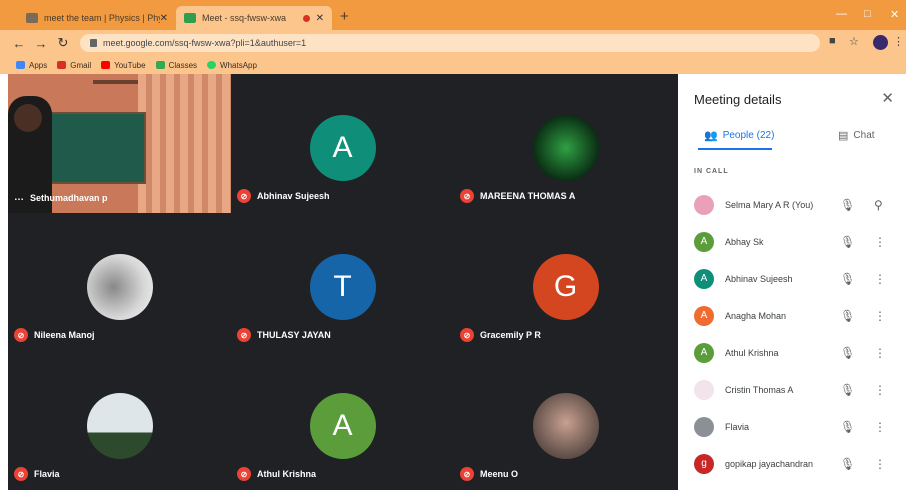  Describe the element at coordinates (123, 65) in the screenshot. I see `bookmark-youtube: YouTube` at that location.